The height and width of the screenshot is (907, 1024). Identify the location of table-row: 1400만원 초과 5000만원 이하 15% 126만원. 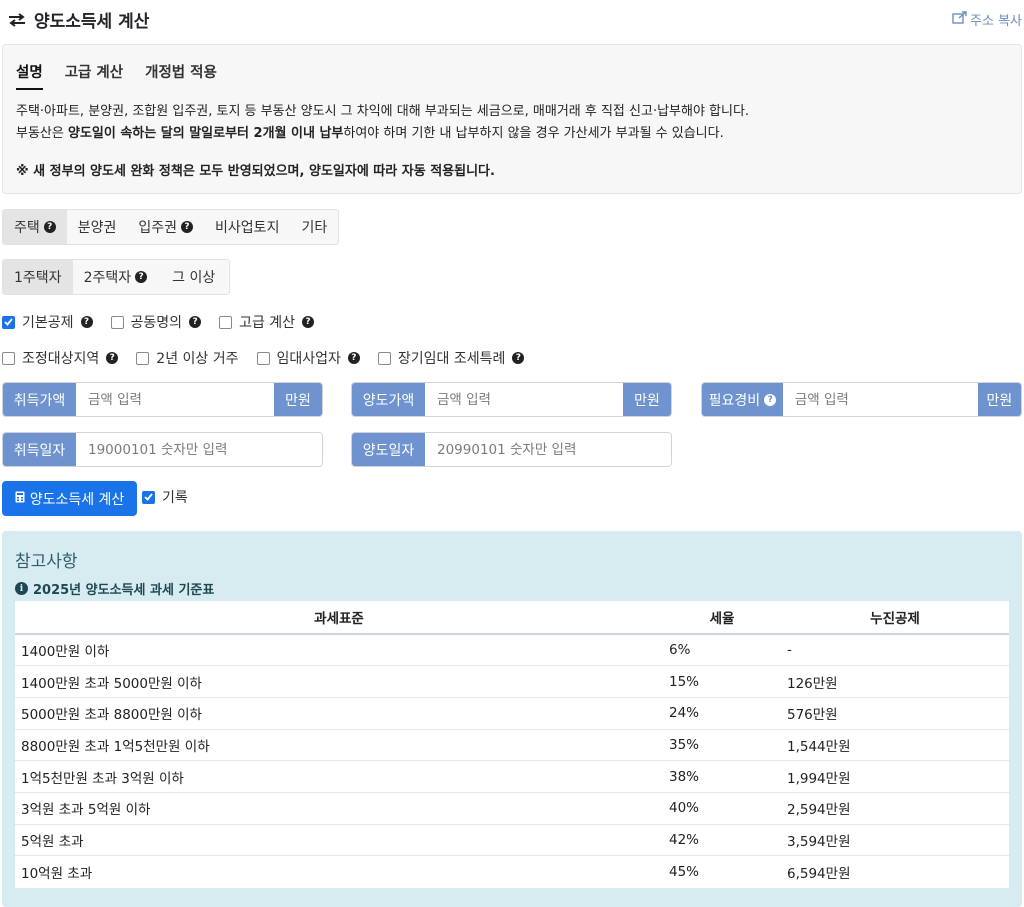
(512, 681).